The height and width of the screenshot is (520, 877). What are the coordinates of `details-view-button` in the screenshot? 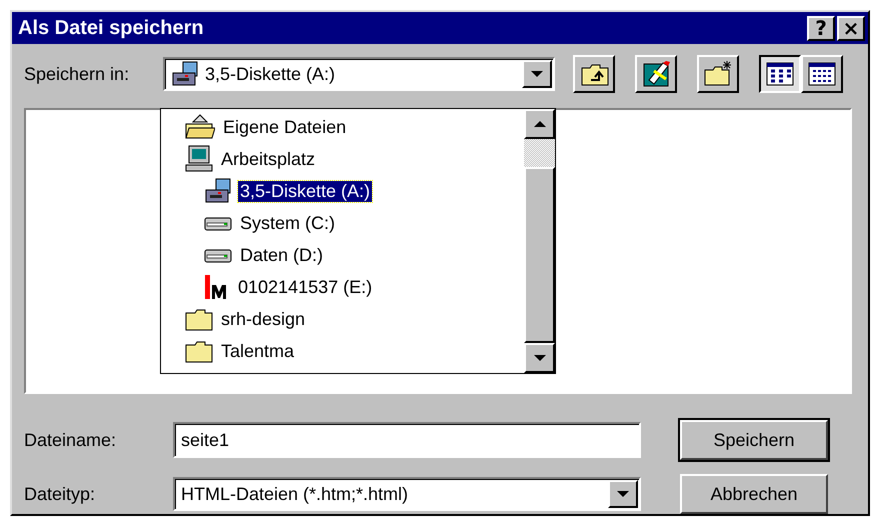 It's located at (822, 74).